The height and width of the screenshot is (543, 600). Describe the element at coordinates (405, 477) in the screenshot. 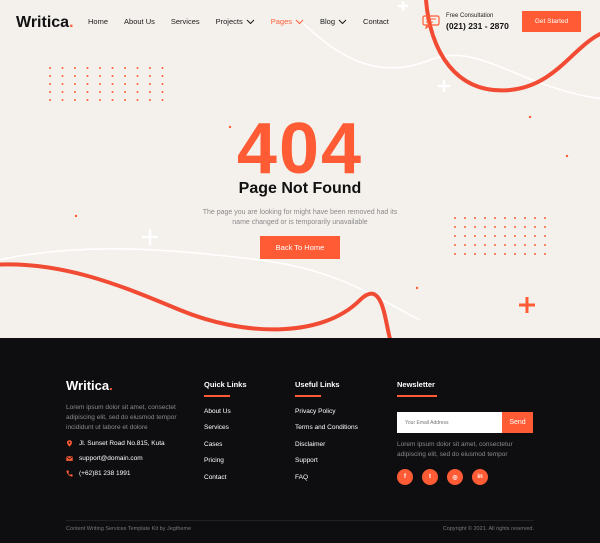

I see `facebook-icon: f` at that location.